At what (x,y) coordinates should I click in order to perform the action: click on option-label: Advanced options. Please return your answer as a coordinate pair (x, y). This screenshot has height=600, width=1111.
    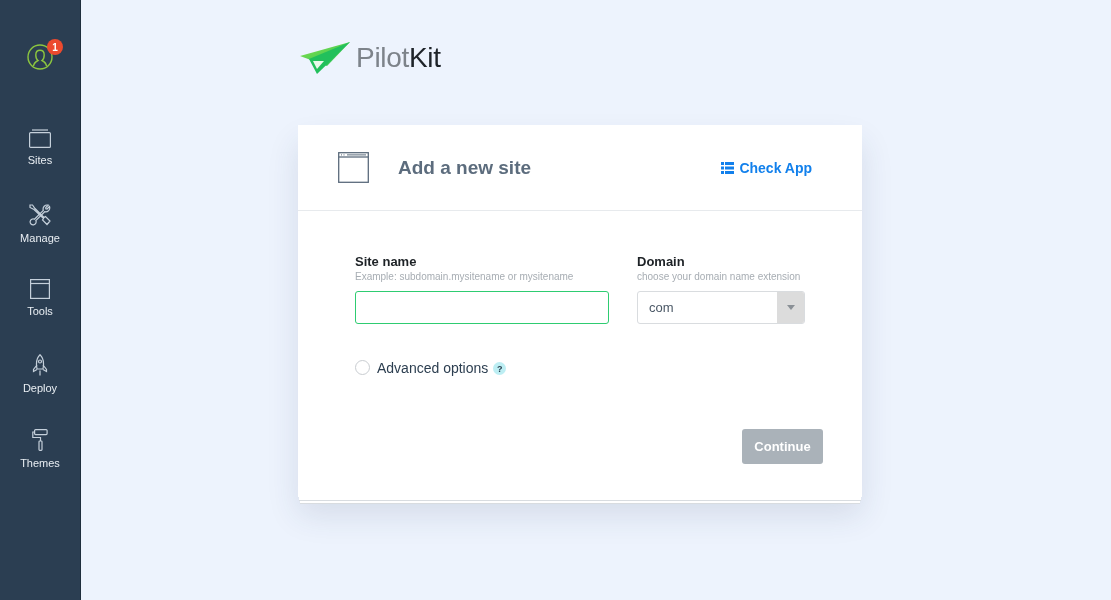
    Looking at the image, I should click on (433, 367).